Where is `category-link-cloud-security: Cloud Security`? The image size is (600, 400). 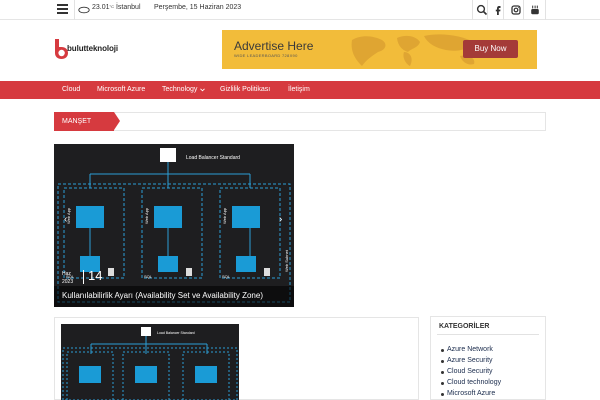 category-link-cloud-security: Cloud Security is located at coordinates (470, 371).